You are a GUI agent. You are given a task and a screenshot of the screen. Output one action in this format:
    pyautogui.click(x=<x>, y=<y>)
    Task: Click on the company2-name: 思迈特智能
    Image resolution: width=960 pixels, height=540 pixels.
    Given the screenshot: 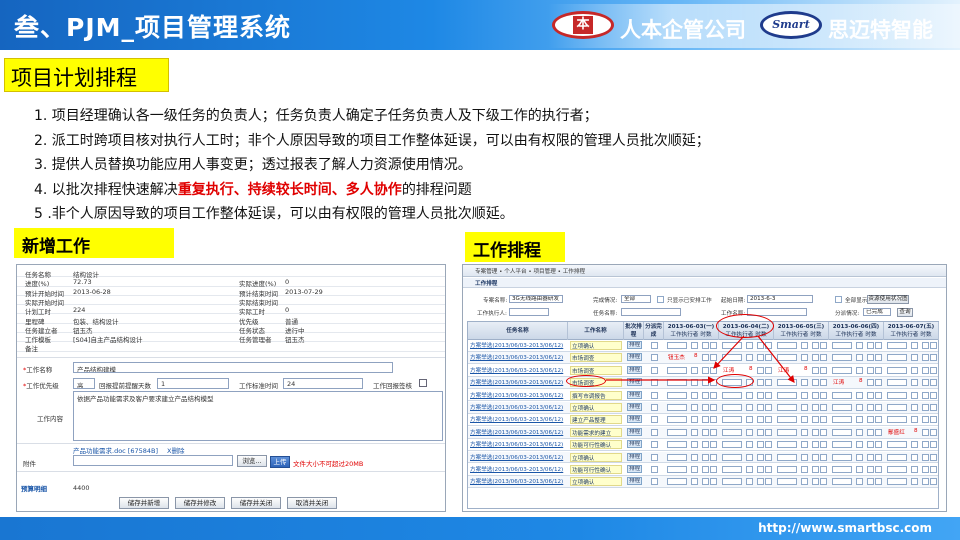 What is the action you would take?
    pyautogui.click(x=880, y=30)
    